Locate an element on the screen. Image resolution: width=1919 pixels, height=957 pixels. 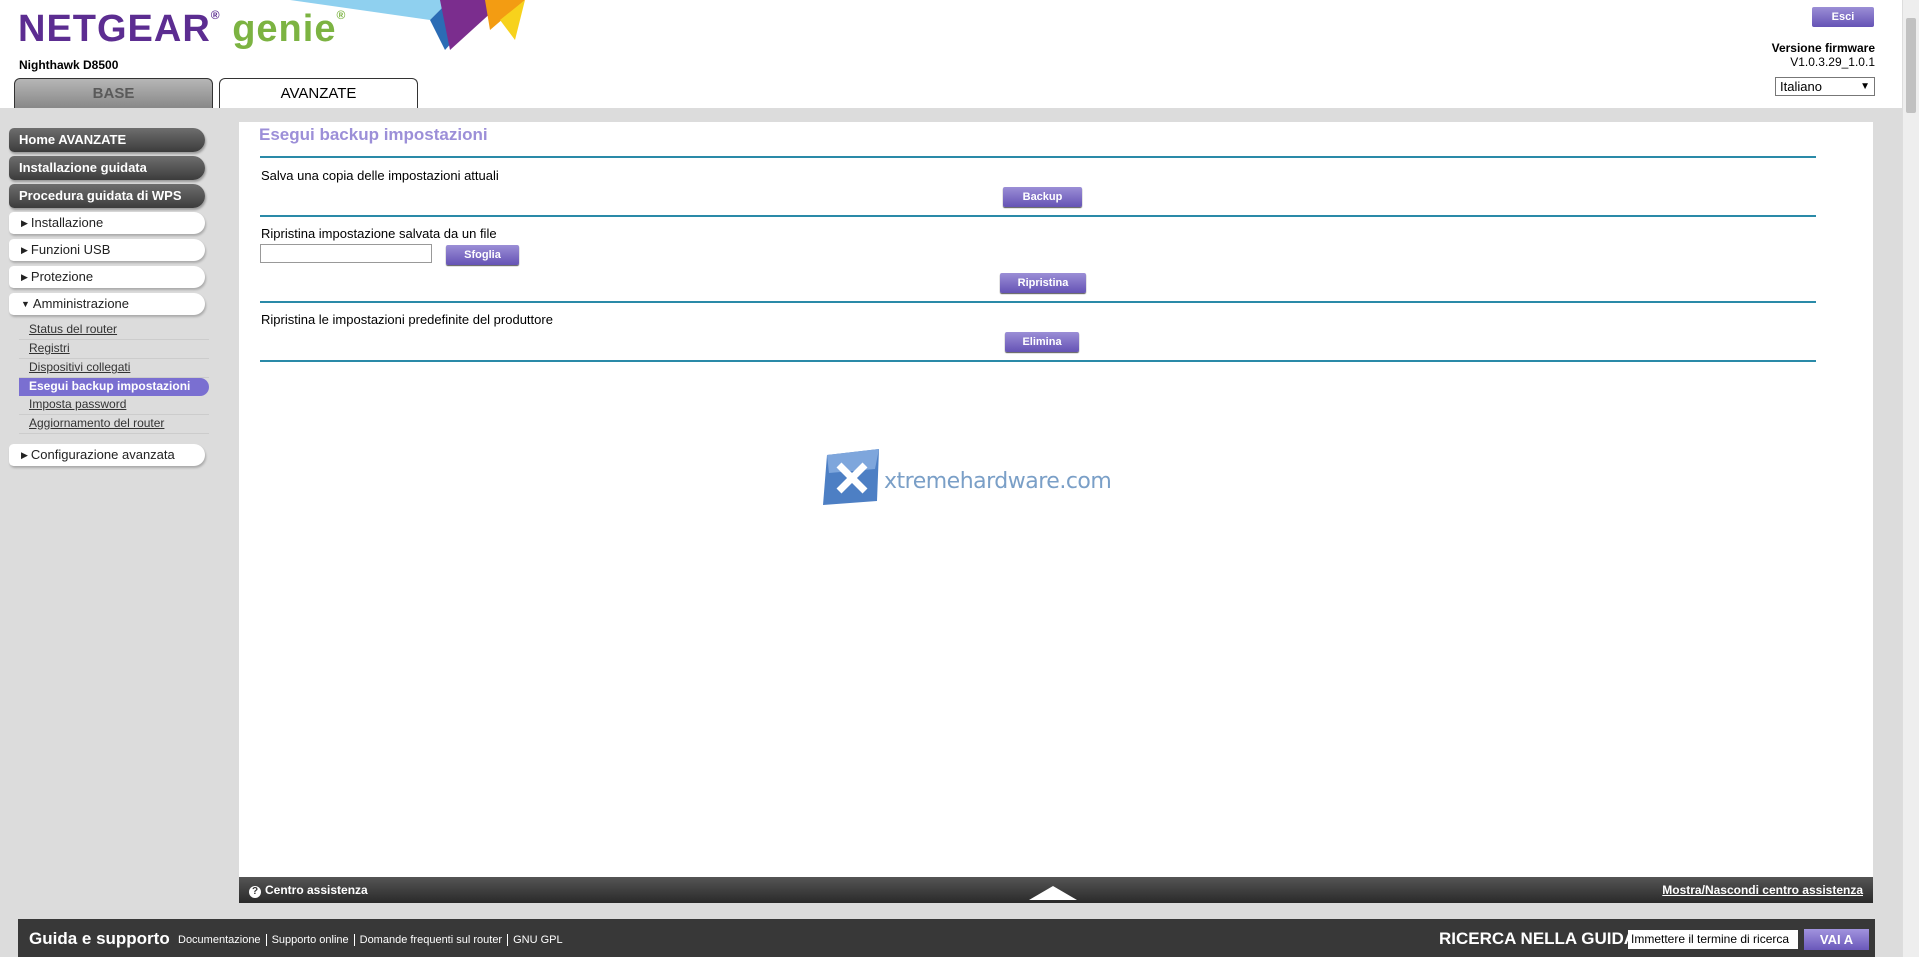
link-router-faq: Domande frequenti sul router is located at coordinates (431, 940).